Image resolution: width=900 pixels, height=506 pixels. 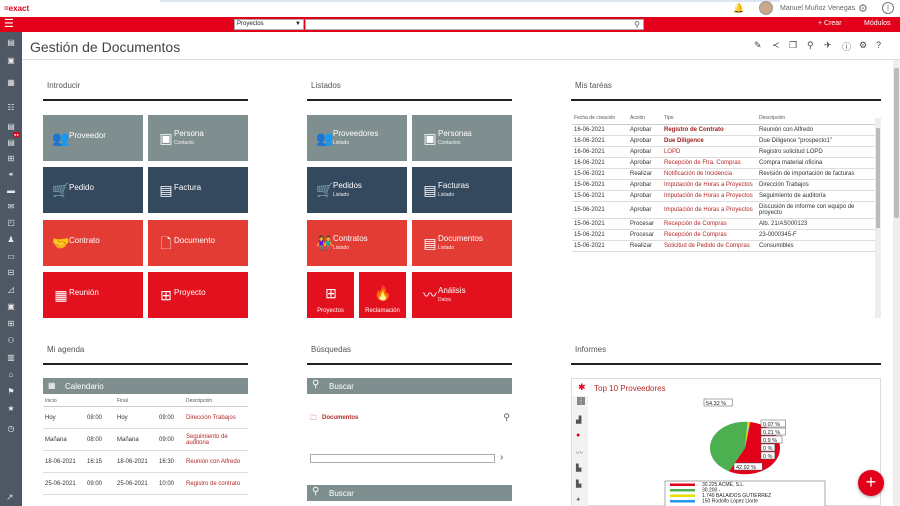 What do you see at coordinates (11, 61) in the screenshot?
I see `sidebar-icon-2: ▣` at bounding box center [11, 61].